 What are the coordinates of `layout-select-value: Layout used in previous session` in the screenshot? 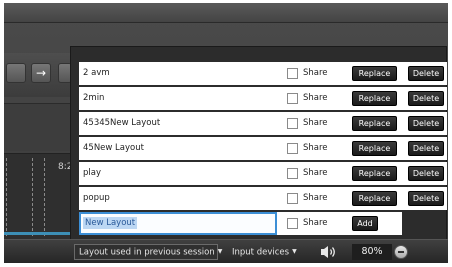 It's located at (147, 252).